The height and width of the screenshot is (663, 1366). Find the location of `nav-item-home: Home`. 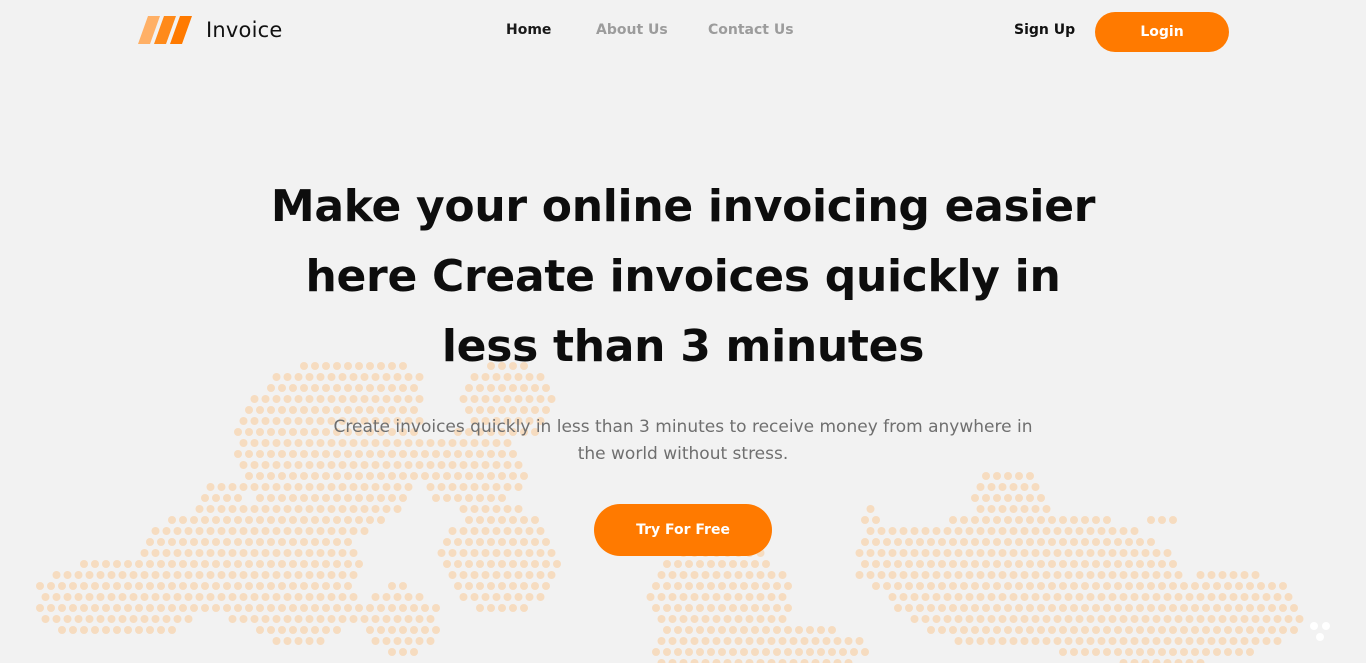

nav-item-home: Home is located at coordinates (528, 30).